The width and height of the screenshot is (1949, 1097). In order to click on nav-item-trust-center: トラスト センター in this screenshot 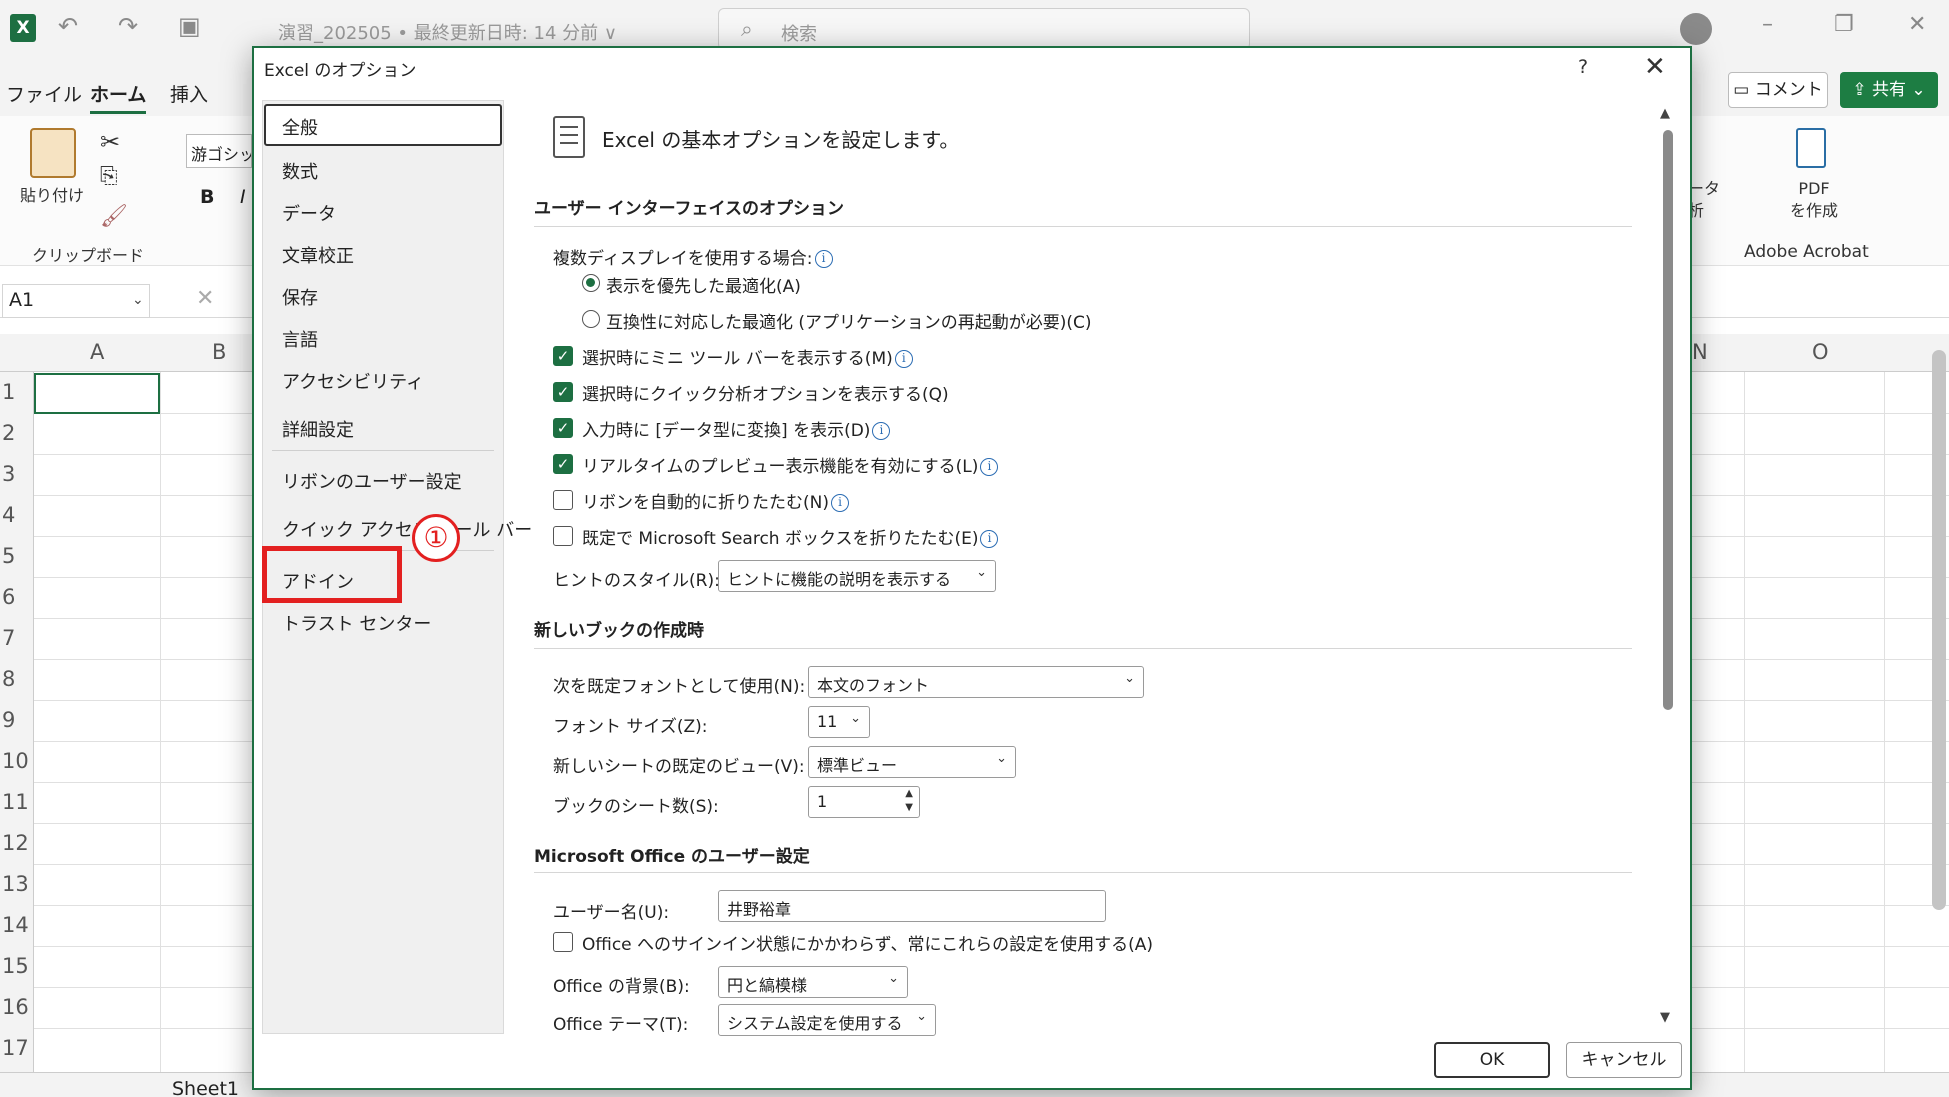, I will do `click(356, 623)`.